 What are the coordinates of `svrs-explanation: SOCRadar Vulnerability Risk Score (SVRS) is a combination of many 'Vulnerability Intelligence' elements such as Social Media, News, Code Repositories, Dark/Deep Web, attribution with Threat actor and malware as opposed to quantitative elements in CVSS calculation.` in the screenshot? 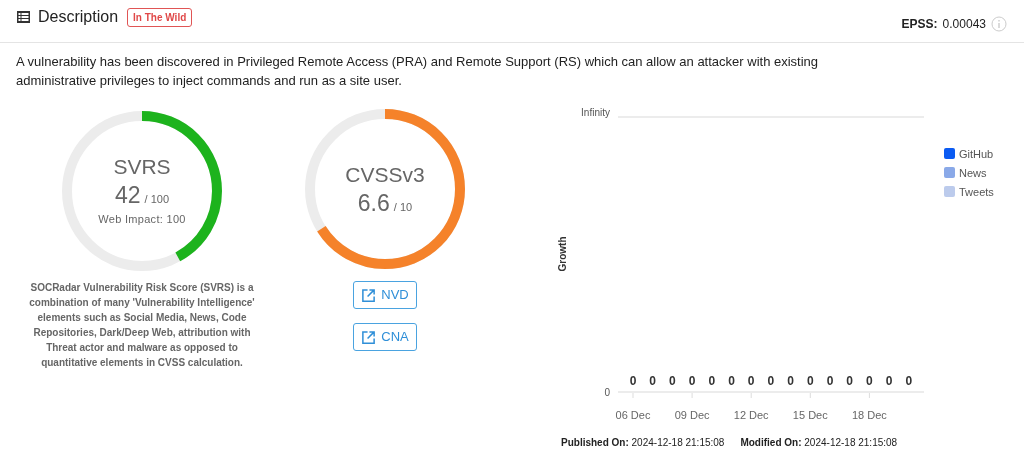 It's located at (142, 325).